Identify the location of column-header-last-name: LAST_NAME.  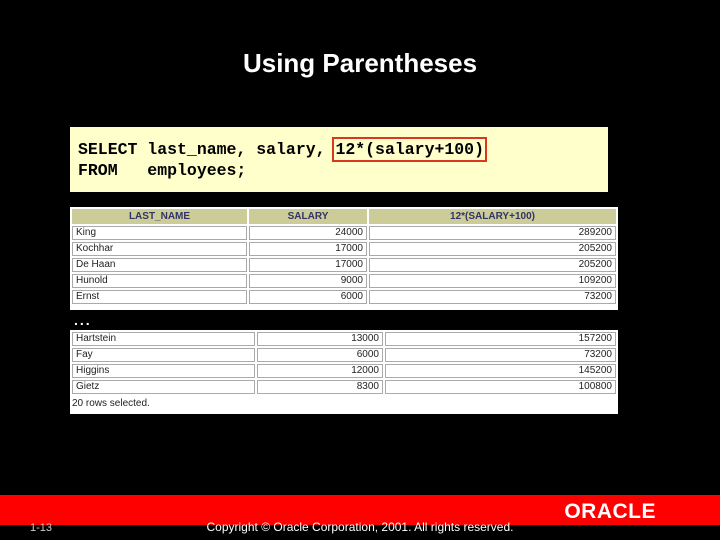
(159, 216).